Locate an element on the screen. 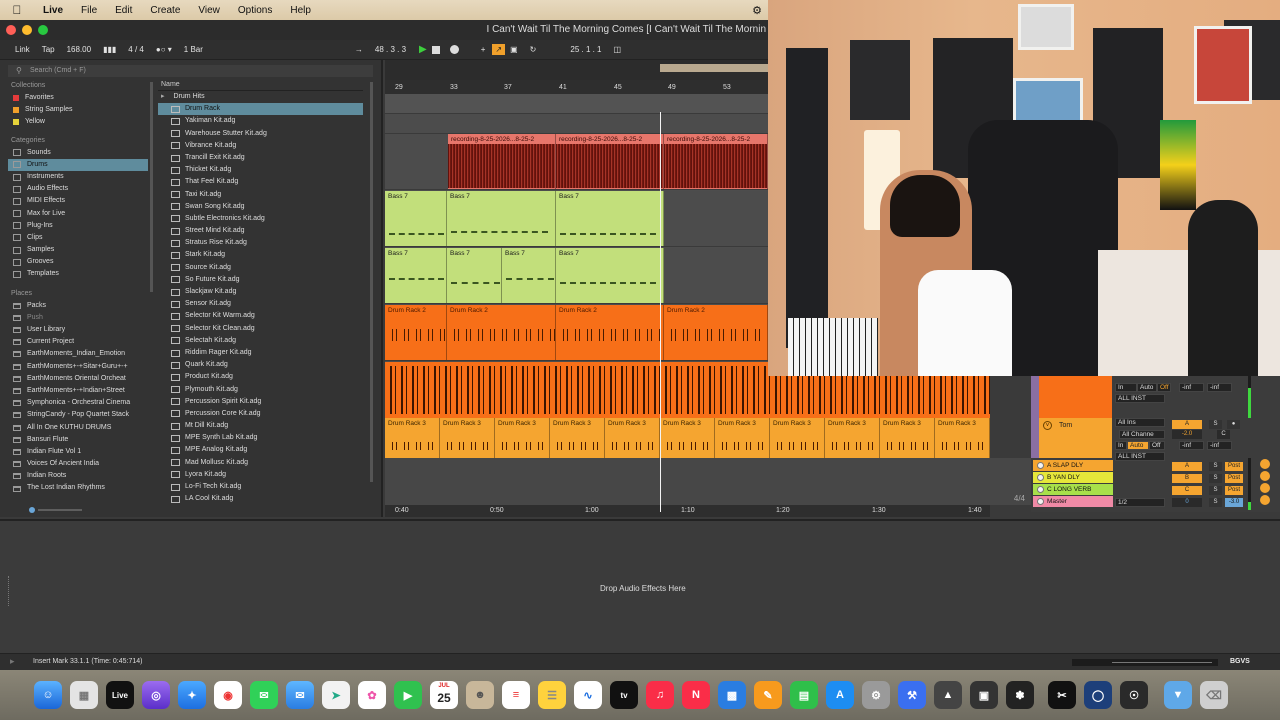 The image size is (1280, 720). proxy-icon: ◯ is located at coordinates (1098, 695).